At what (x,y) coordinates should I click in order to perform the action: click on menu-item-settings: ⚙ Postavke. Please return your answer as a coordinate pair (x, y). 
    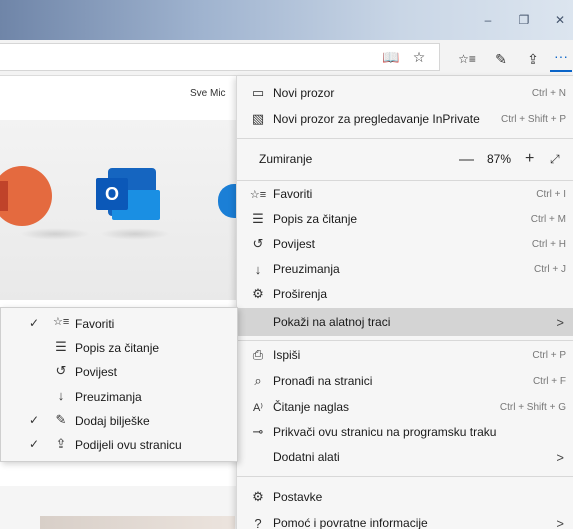
    Looking at the image, I should click on (405, 497).